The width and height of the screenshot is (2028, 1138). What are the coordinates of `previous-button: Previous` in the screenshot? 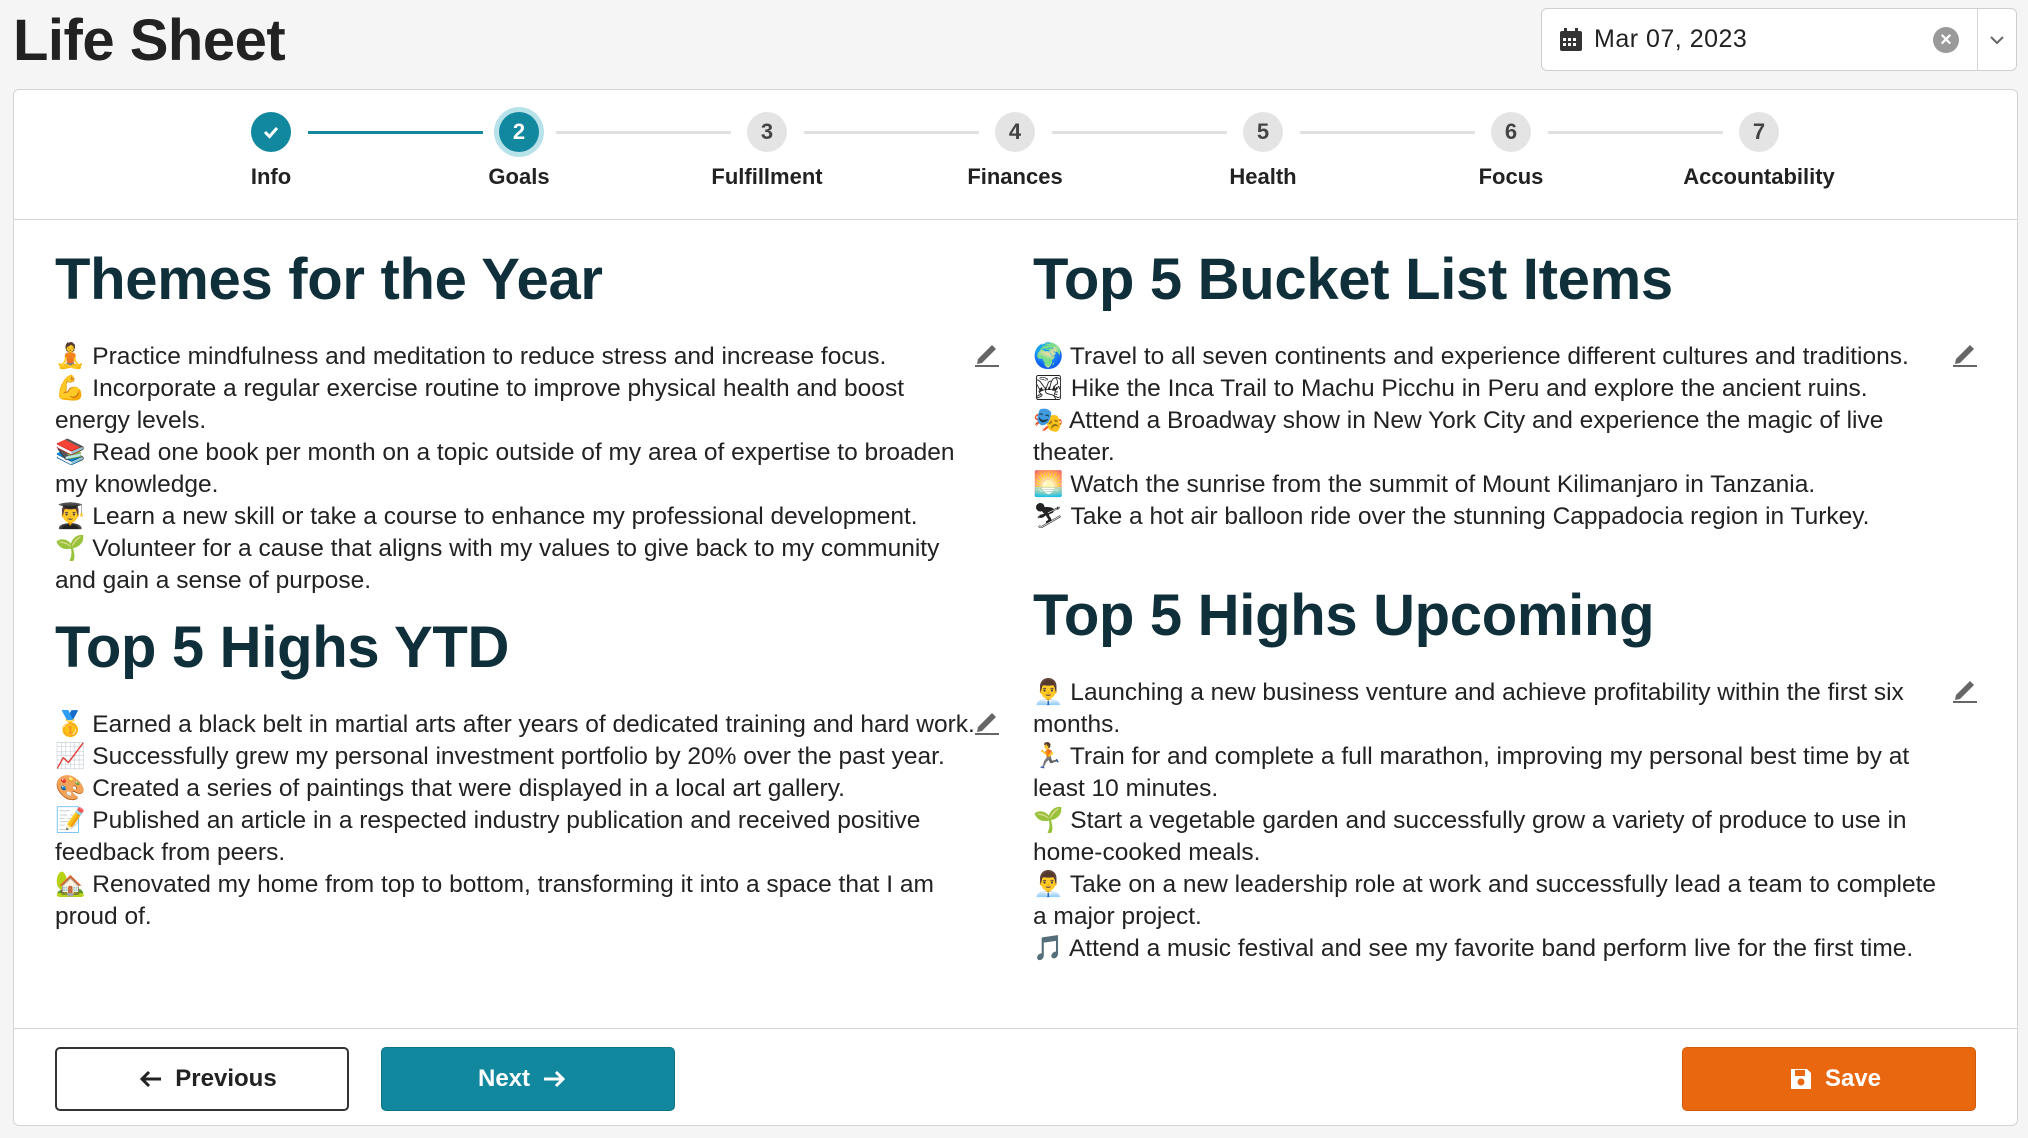 It's located at (202, 1079).